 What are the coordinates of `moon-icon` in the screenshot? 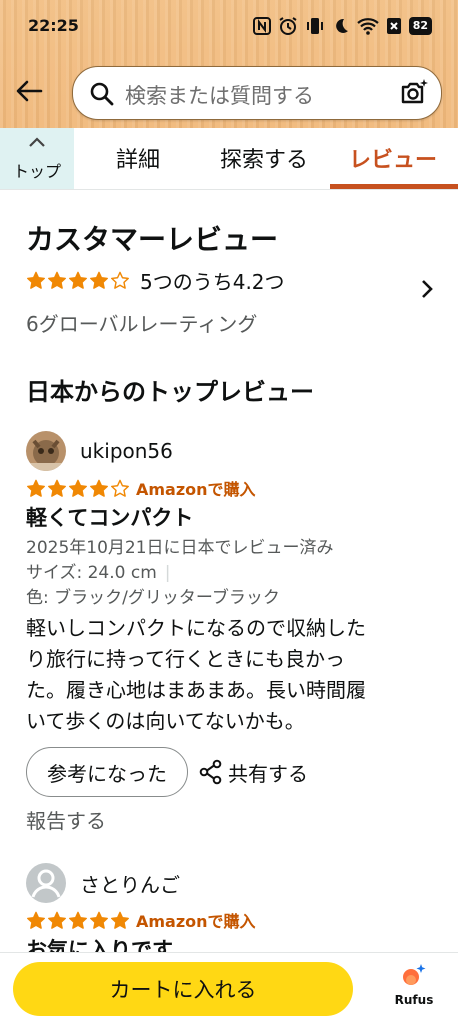 It's located at (341, 25).